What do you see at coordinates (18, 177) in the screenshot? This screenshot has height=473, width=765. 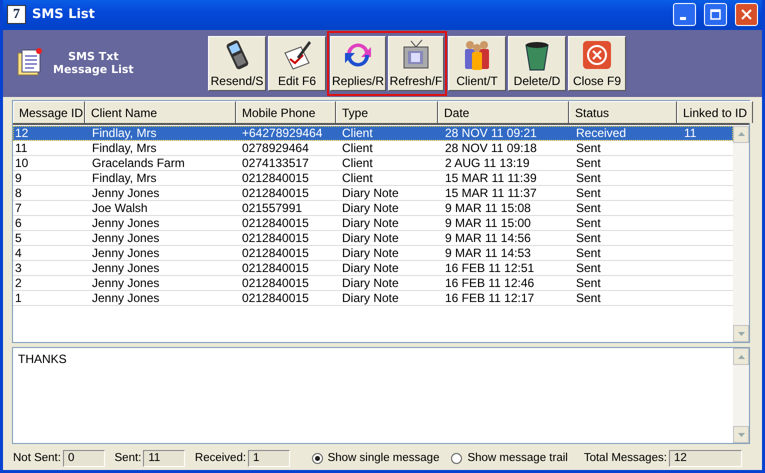 I see `table-cell-text: 9` at bounding box center [18, 177].